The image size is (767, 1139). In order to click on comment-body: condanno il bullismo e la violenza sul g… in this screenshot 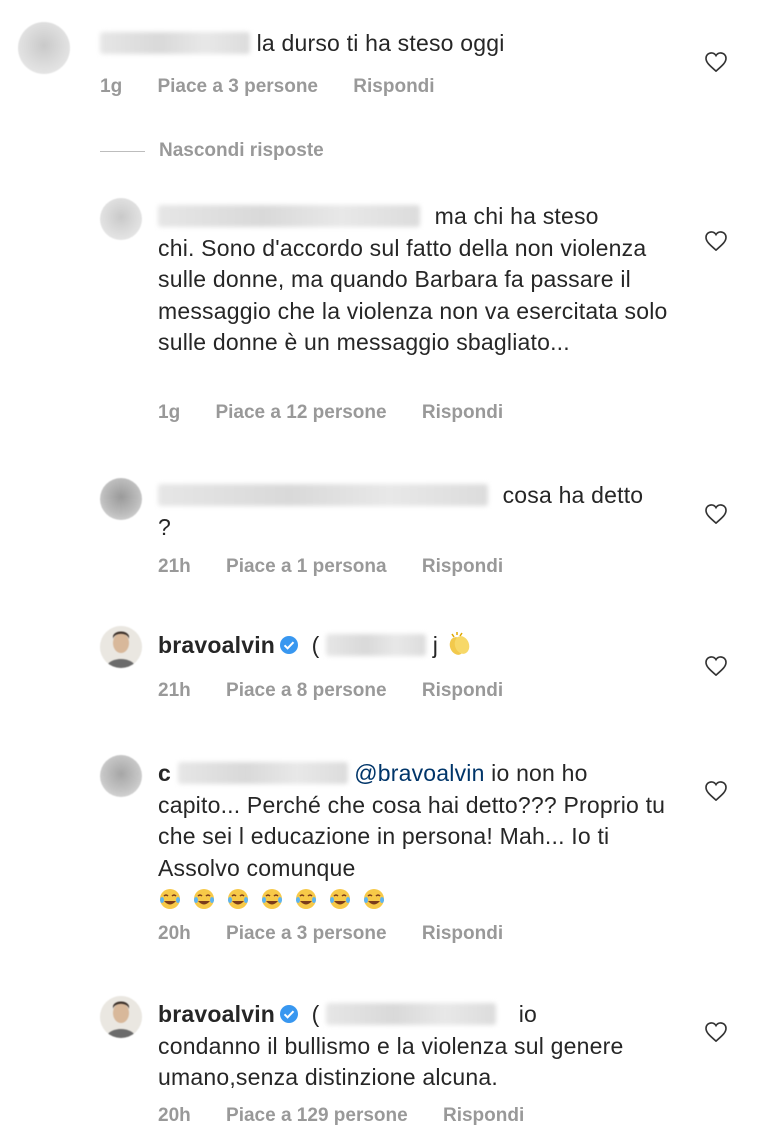, I will do `click(391, 1061)`.